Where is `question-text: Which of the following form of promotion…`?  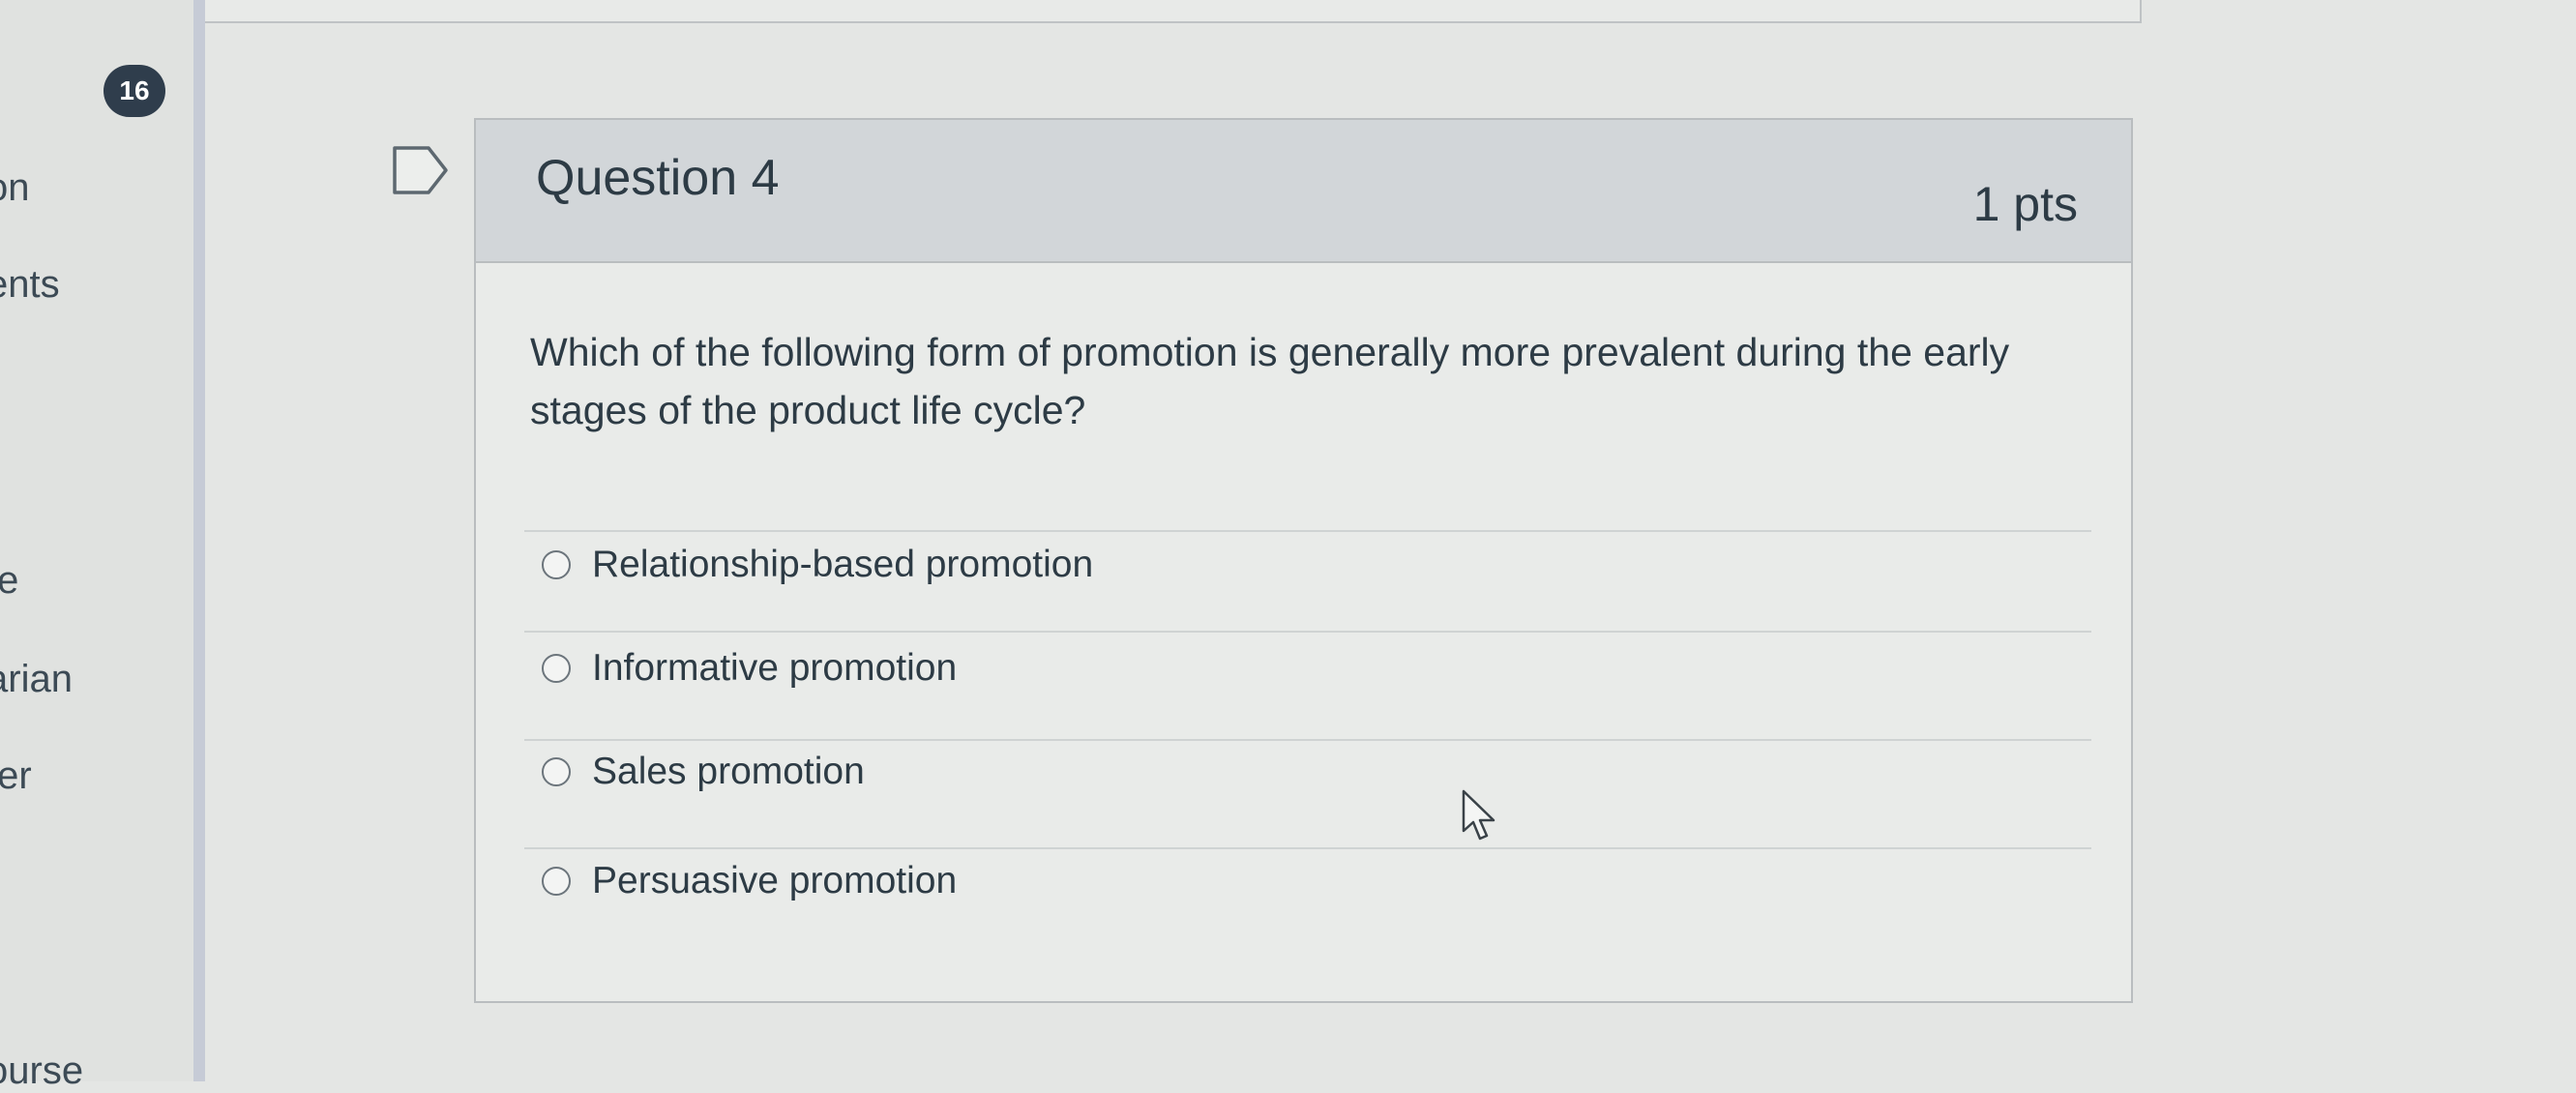 question-text: Which of the following form of promotion… is located at coordinates (1270, 381).